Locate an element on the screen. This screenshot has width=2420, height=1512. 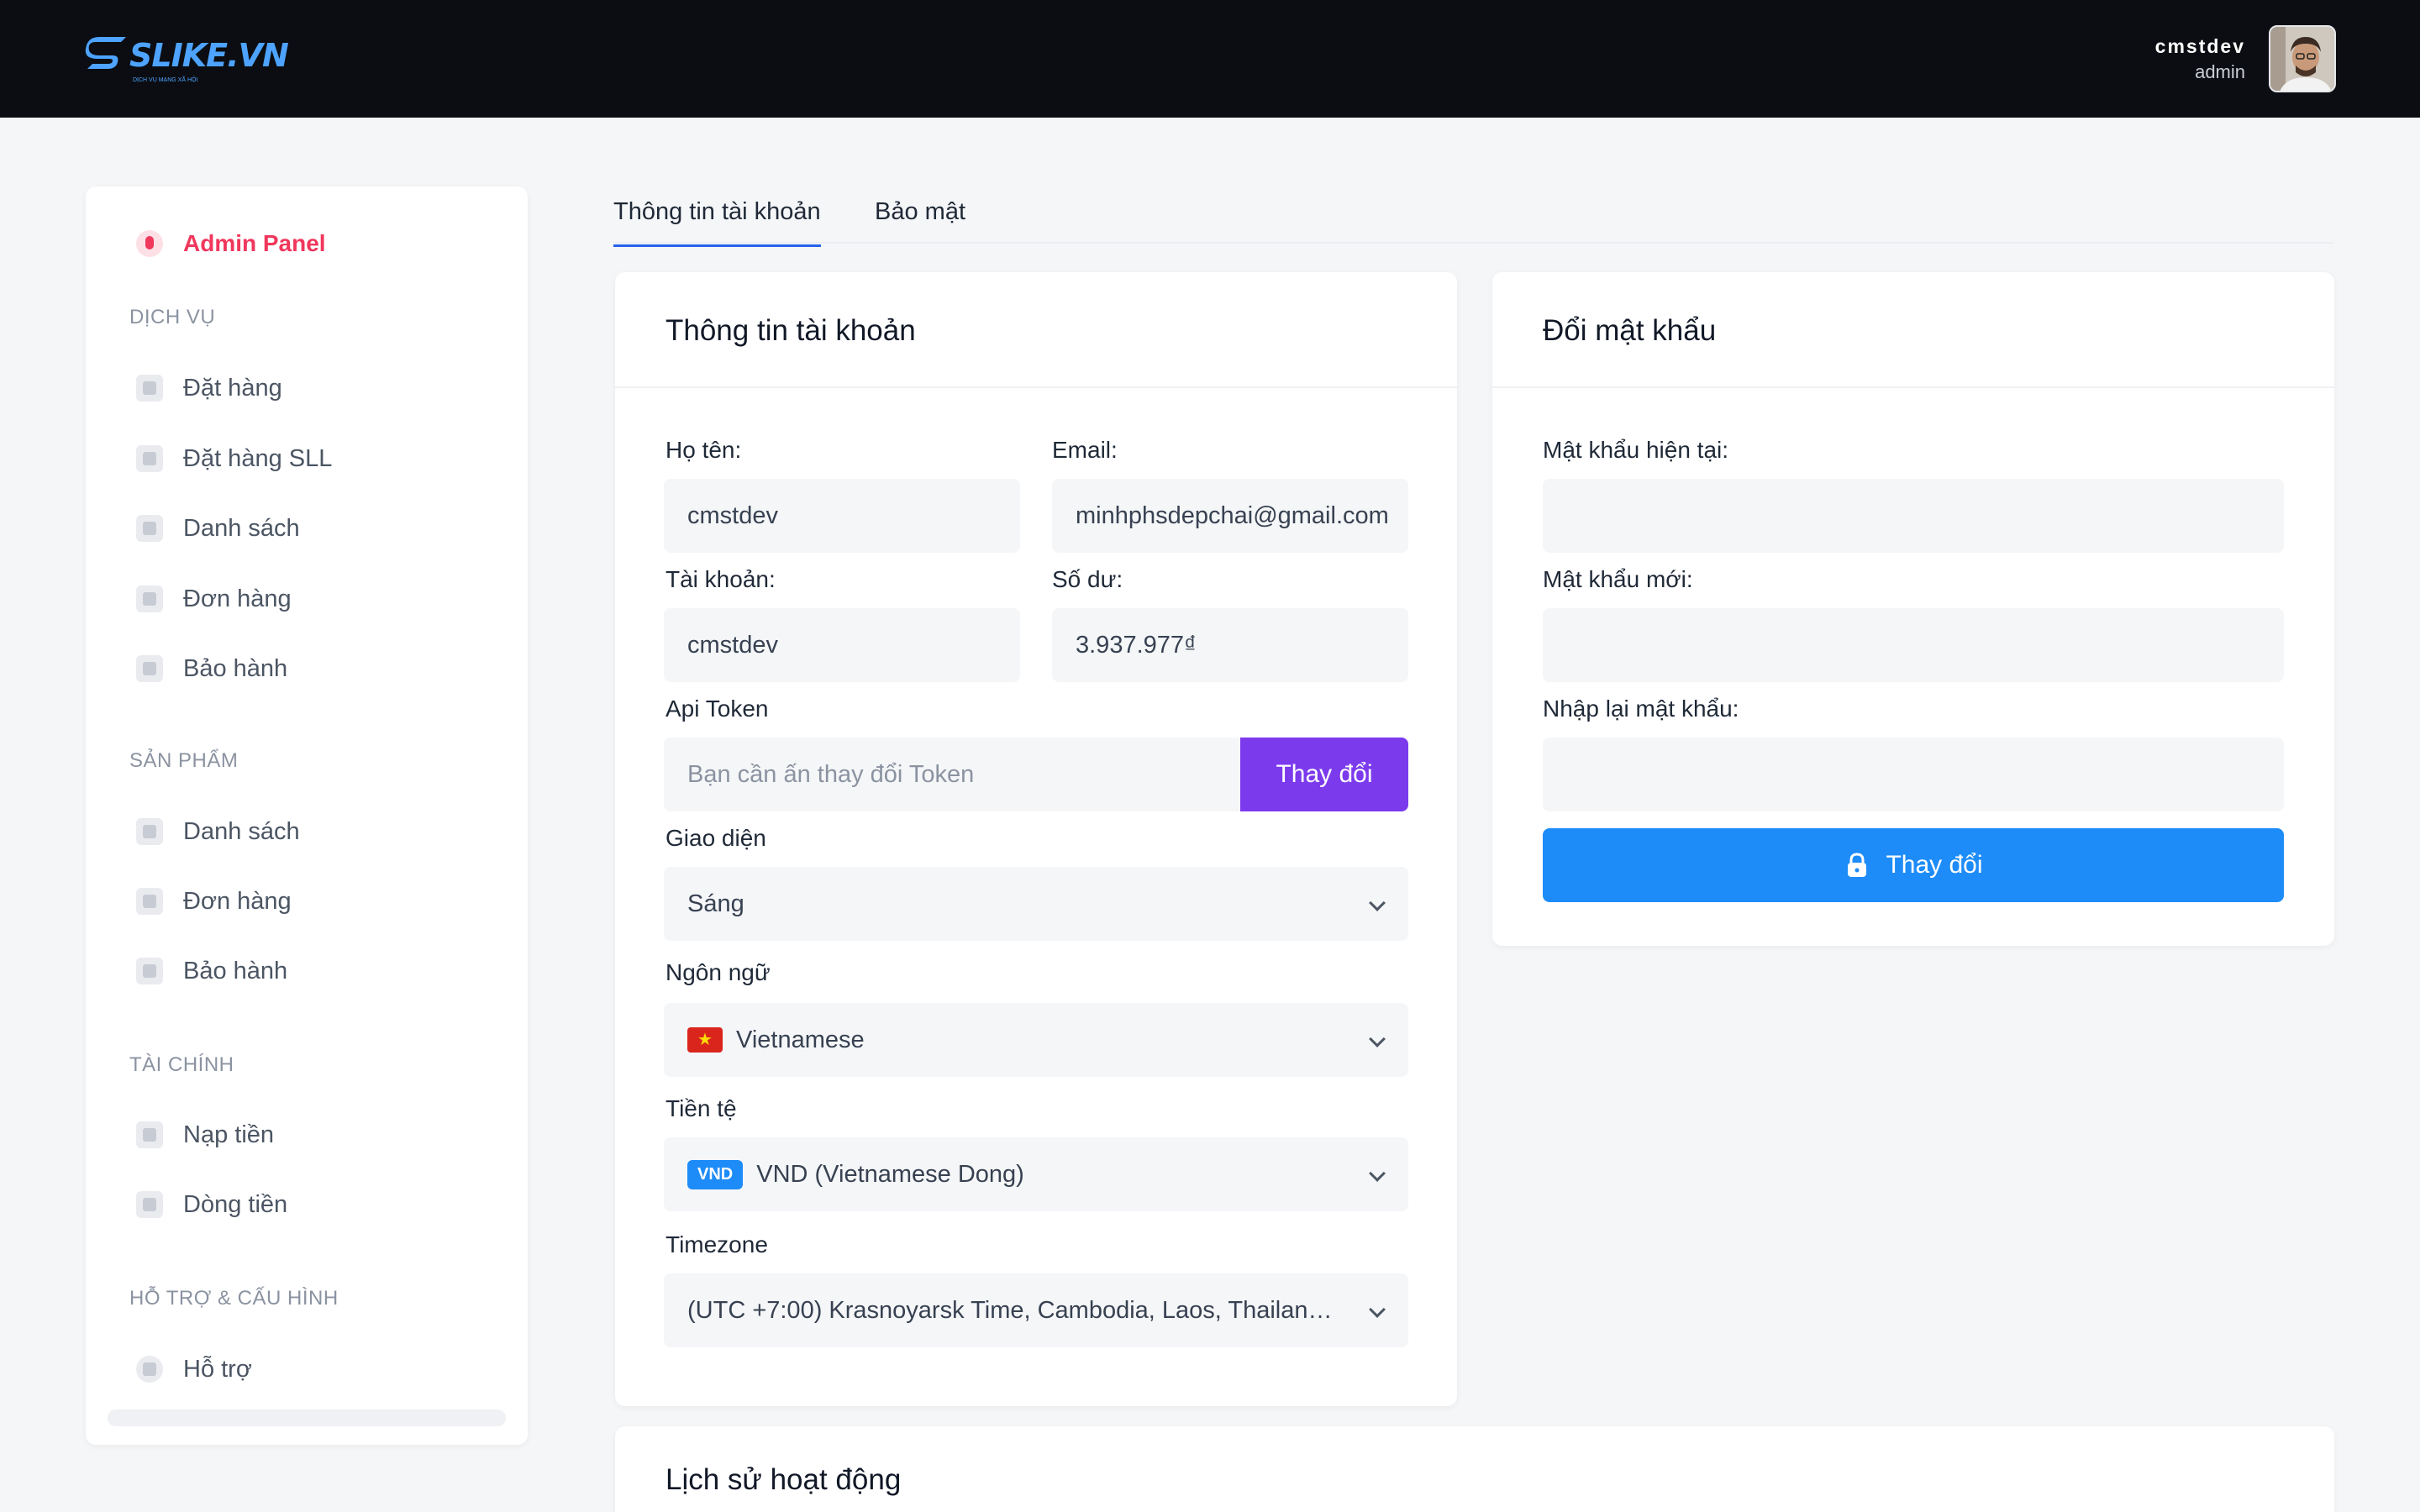
sidebar-item-bao-hanh: Bảo hành is located at coordinates (211, 668).